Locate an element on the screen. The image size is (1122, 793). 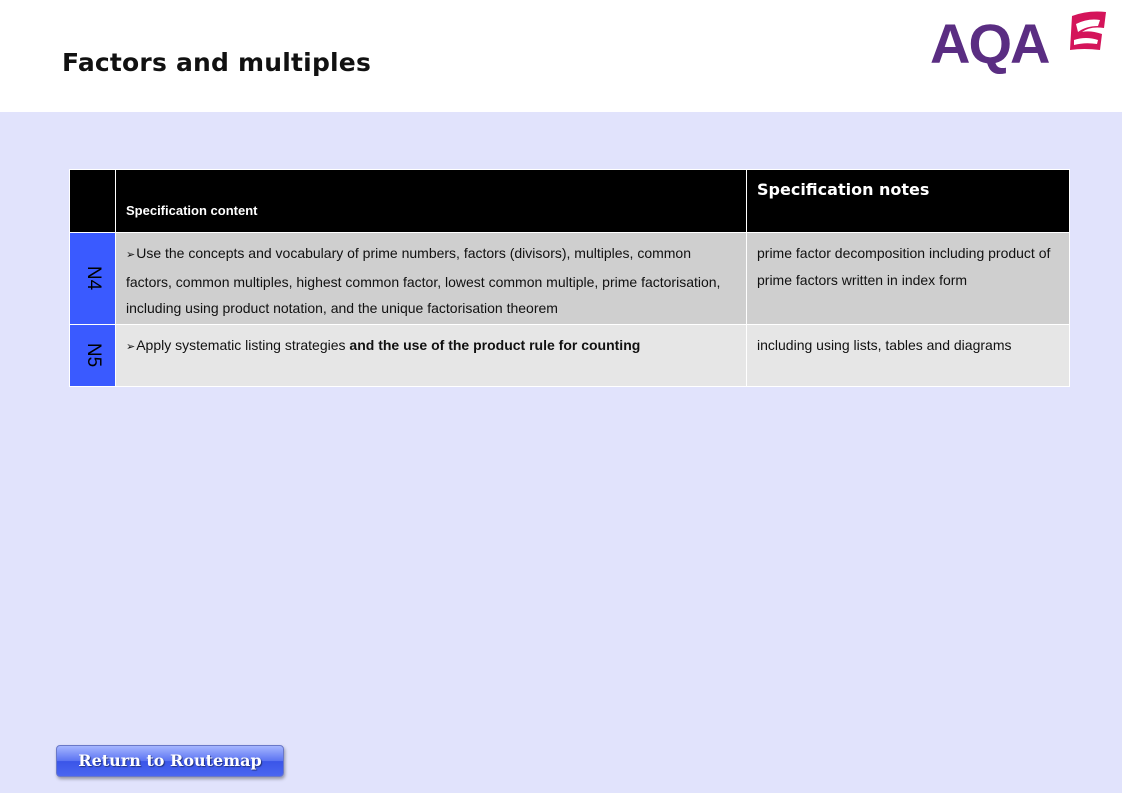
logo-text: AQA is located at coordinates (990, 43).